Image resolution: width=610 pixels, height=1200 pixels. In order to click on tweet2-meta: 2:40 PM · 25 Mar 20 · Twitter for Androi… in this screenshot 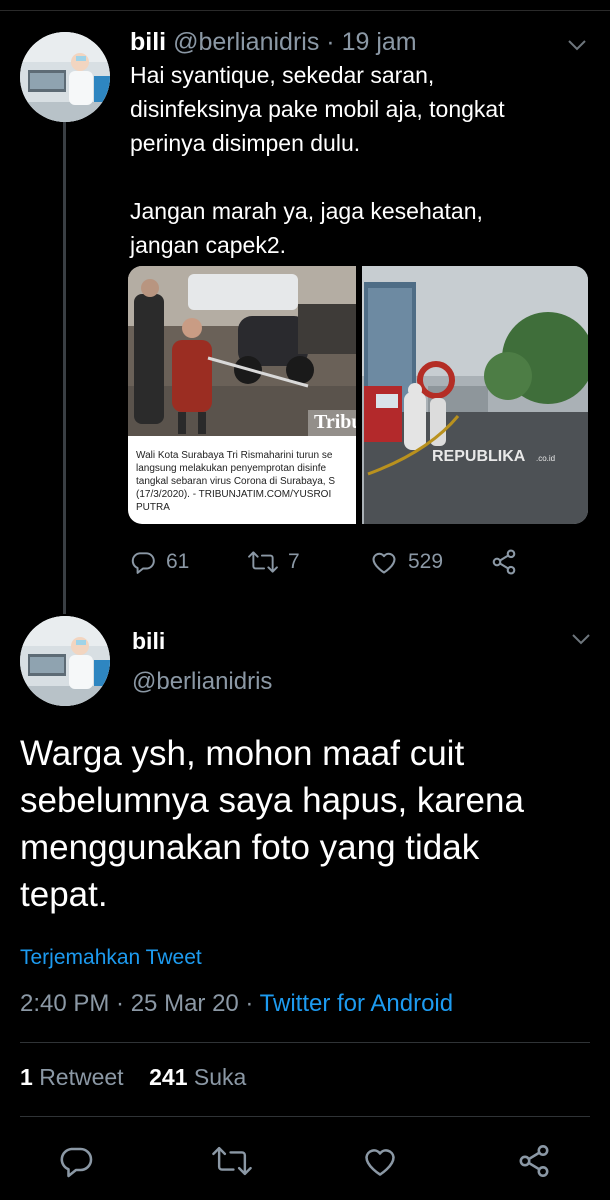, I will do `click(236, 1004)`.